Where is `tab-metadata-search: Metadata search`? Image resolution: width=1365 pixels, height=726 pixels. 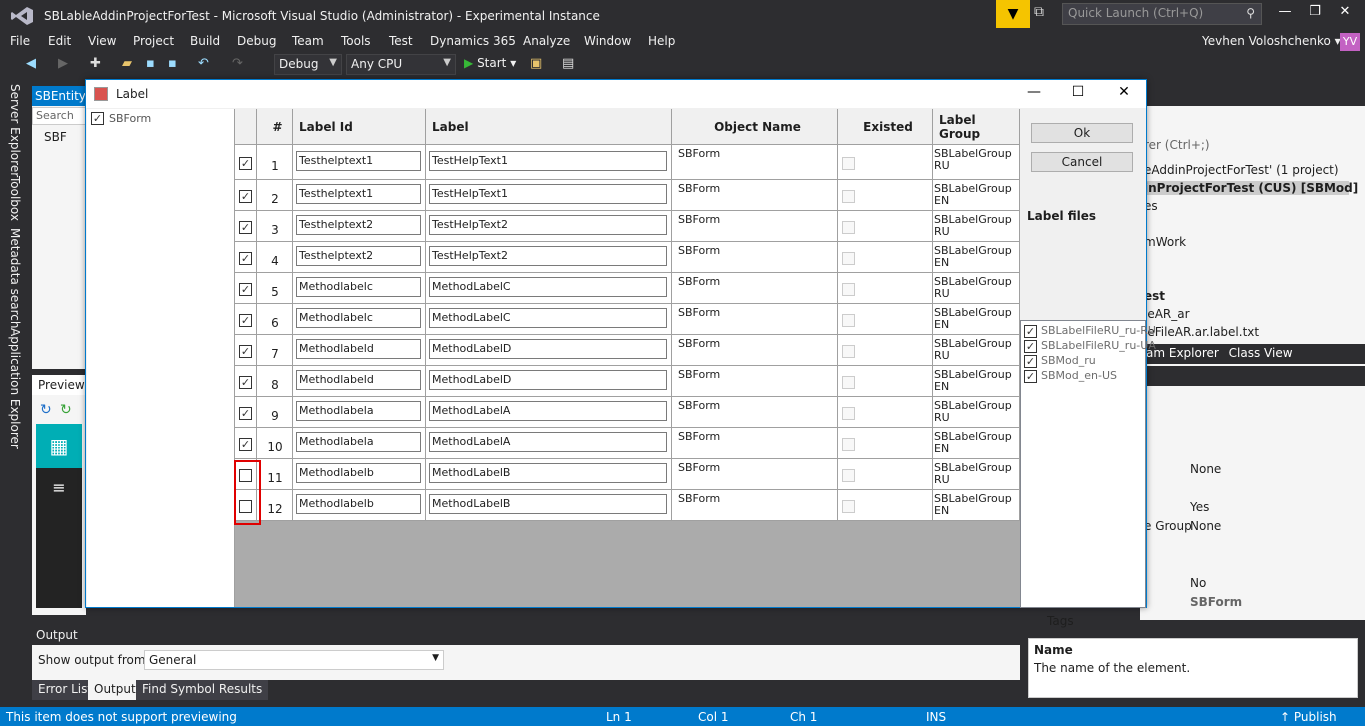 tab-metadata-search: Metadata search is located at coordinates (15, 278).